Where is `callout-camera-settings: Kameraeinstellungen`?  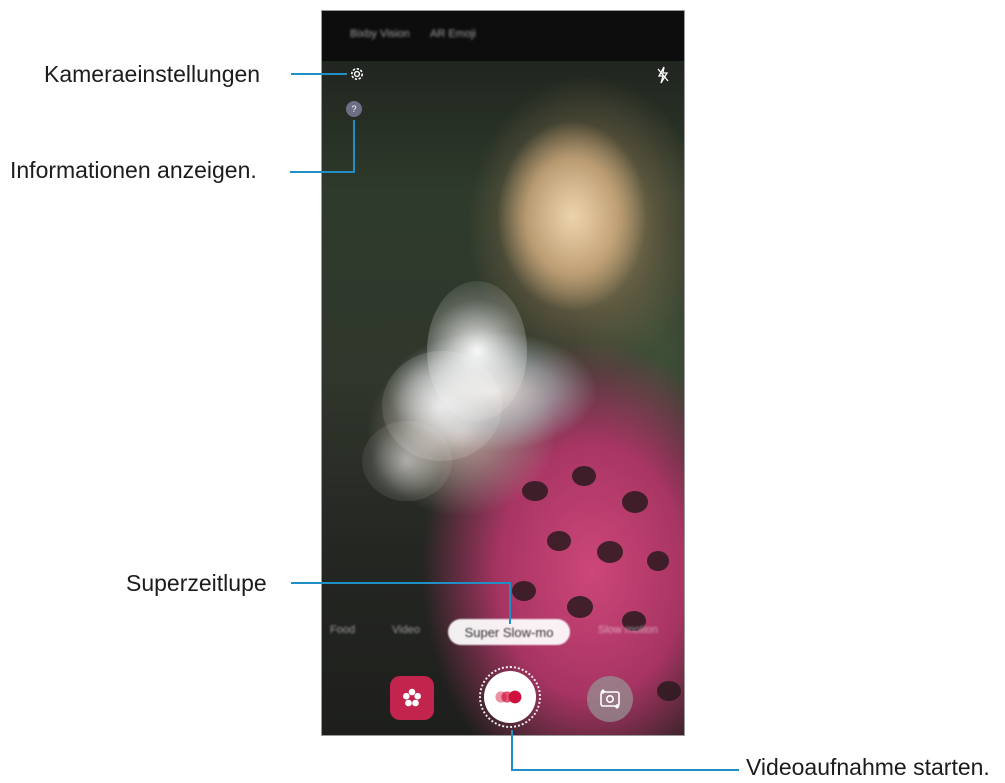
callout-camera-settings: Kameraeinstellungen is located at coordinates (152, 74).